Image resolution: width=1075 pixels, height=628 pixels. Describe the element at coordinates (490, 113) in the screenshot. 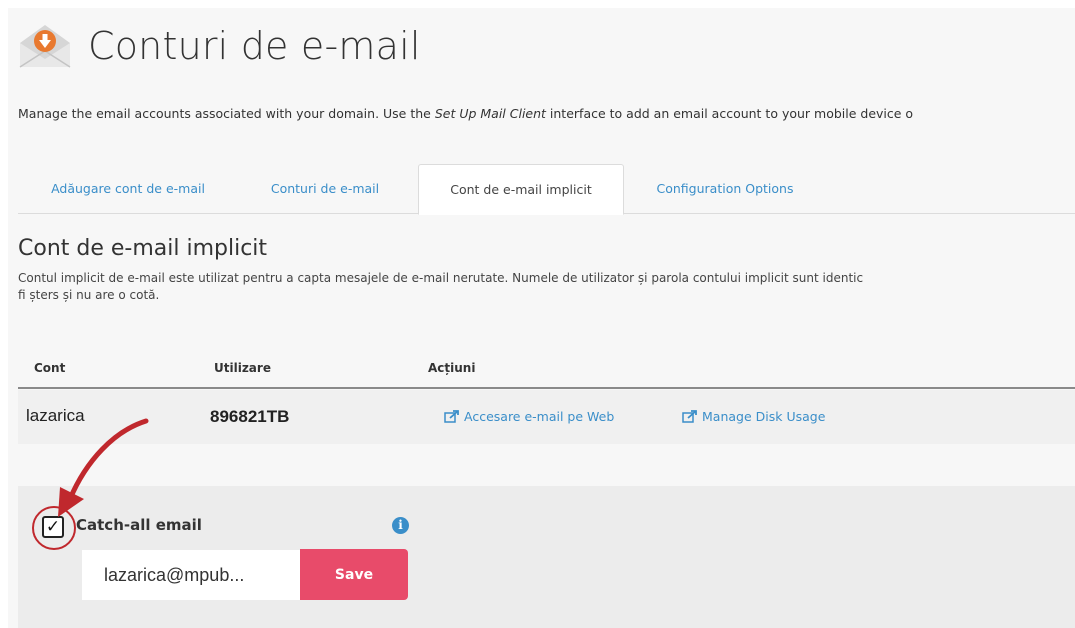

I see `set-up-mail-client-link: Set Up Mail Client` at that location.